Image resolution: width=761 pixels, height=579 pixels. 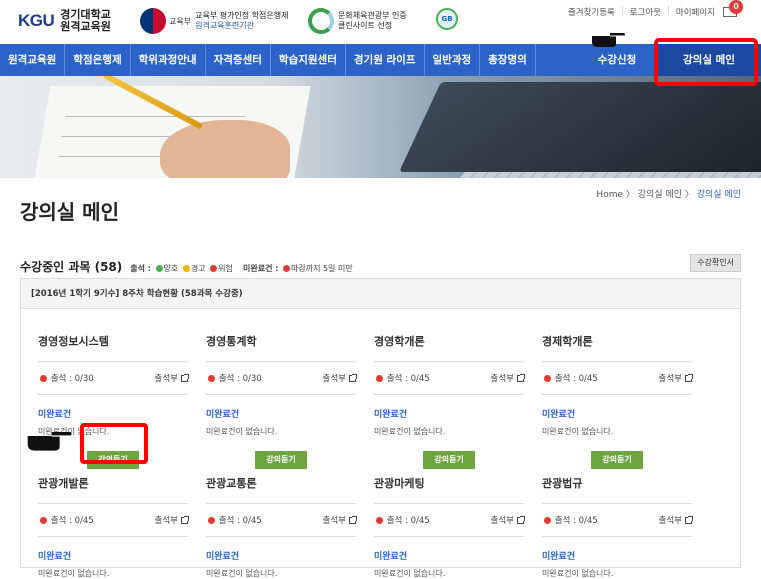 What do you see at coordinates (609, 195) in the screenshot?
I see `breadcrumb-home: Home` at bounding box center [609, 195].